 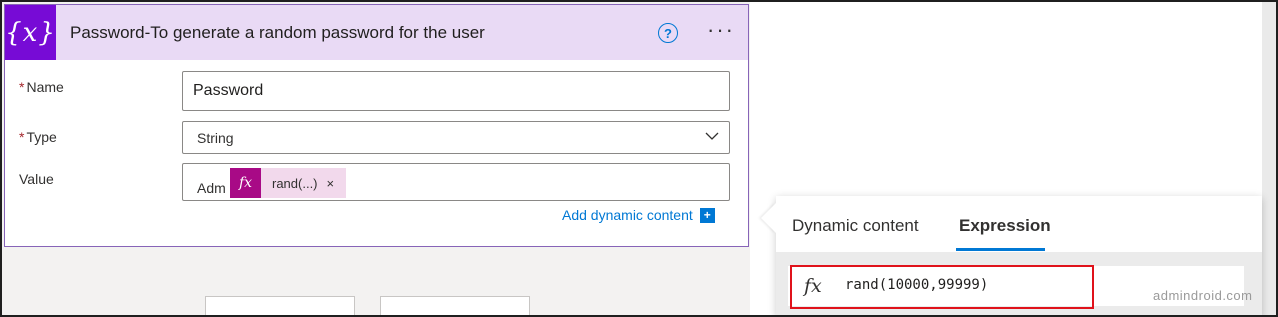 I want to click on name-input-value: Password, so click(x=228, y=90).